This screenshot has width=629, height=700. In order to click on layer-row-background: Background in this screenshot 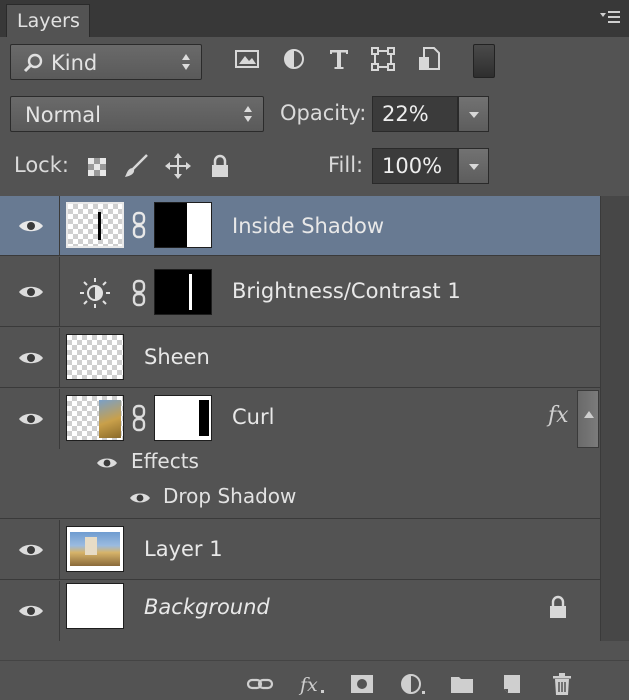, I will do `click(300, 611)`.